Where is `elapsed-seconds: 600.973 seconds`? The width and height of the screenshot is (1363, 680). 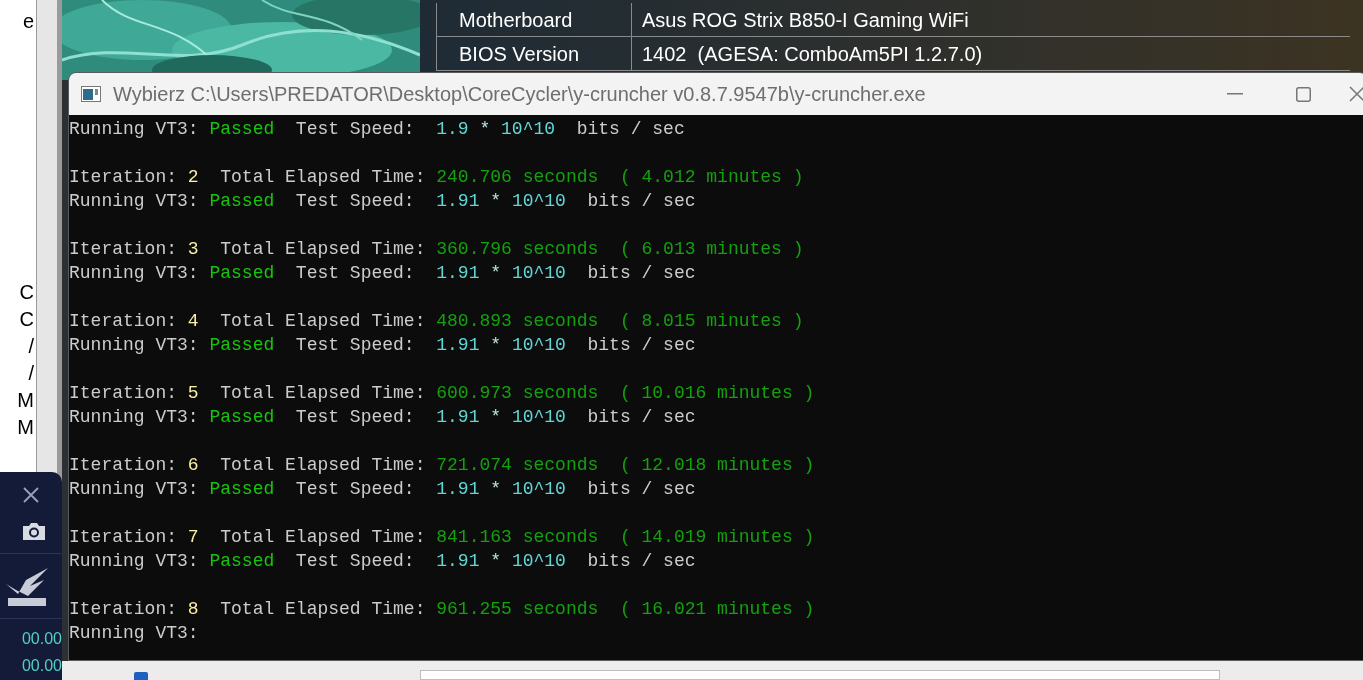 elapsed-seconds: 600.973 seconds is located at coordinates (517, 393).